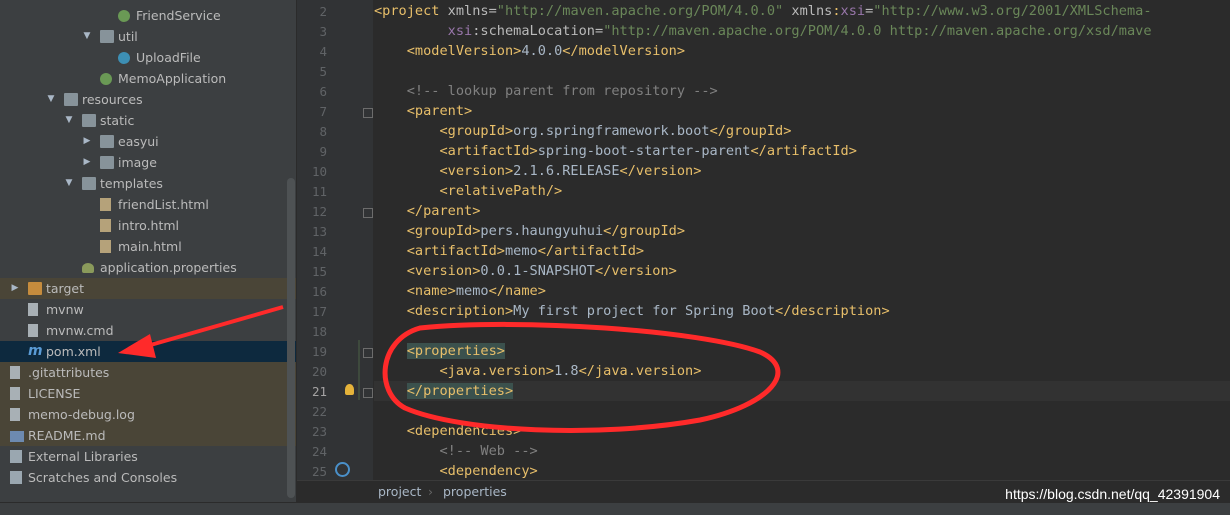  Describe the element at coordinates (148, 372) in the screenshot. I see `tree-item-gitattributes: .gitattributes` at that location.